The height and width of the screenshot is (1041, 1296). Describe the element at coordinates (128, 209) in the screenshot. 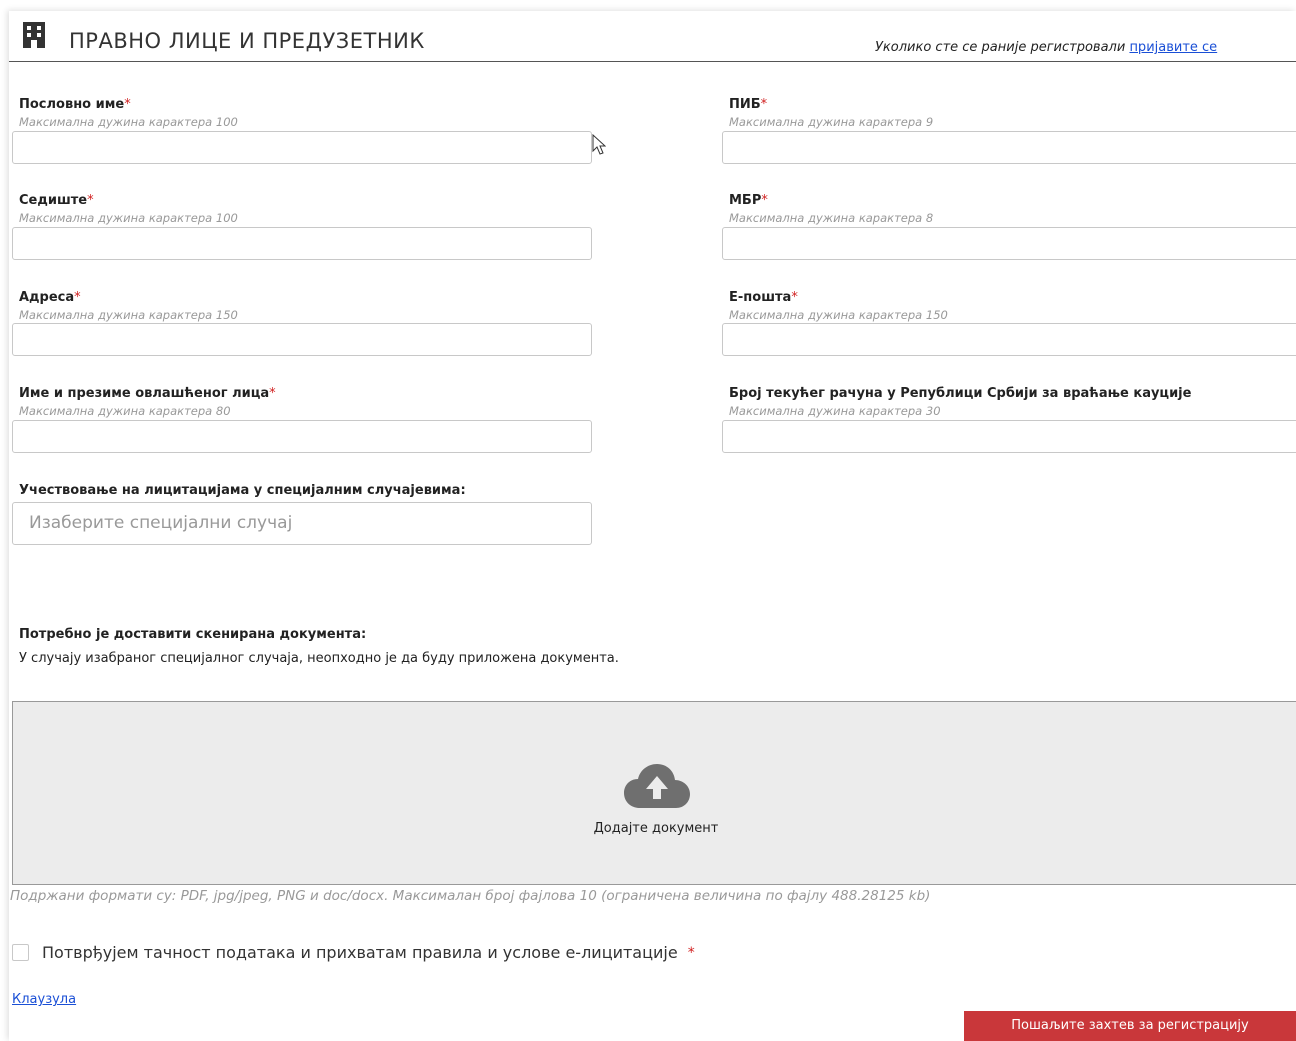

I see `seat-label-group: Седиште* Максимална дужина карактера 100` at that location.